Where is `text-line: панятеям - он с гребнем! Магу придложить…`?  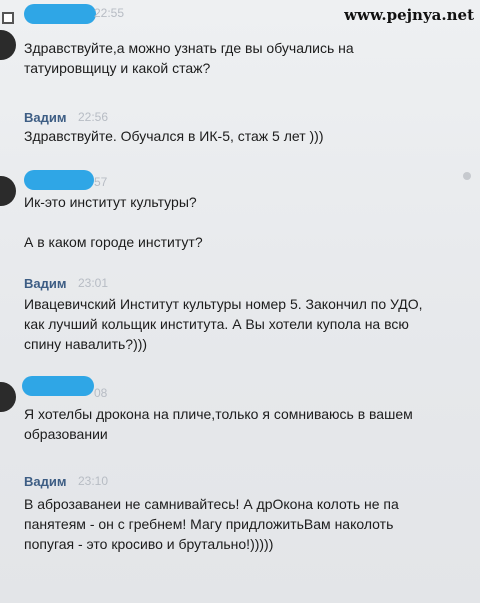 text-line: панятеям - он с гребнем! Магу придложить… is located at coordinates (209, 524).